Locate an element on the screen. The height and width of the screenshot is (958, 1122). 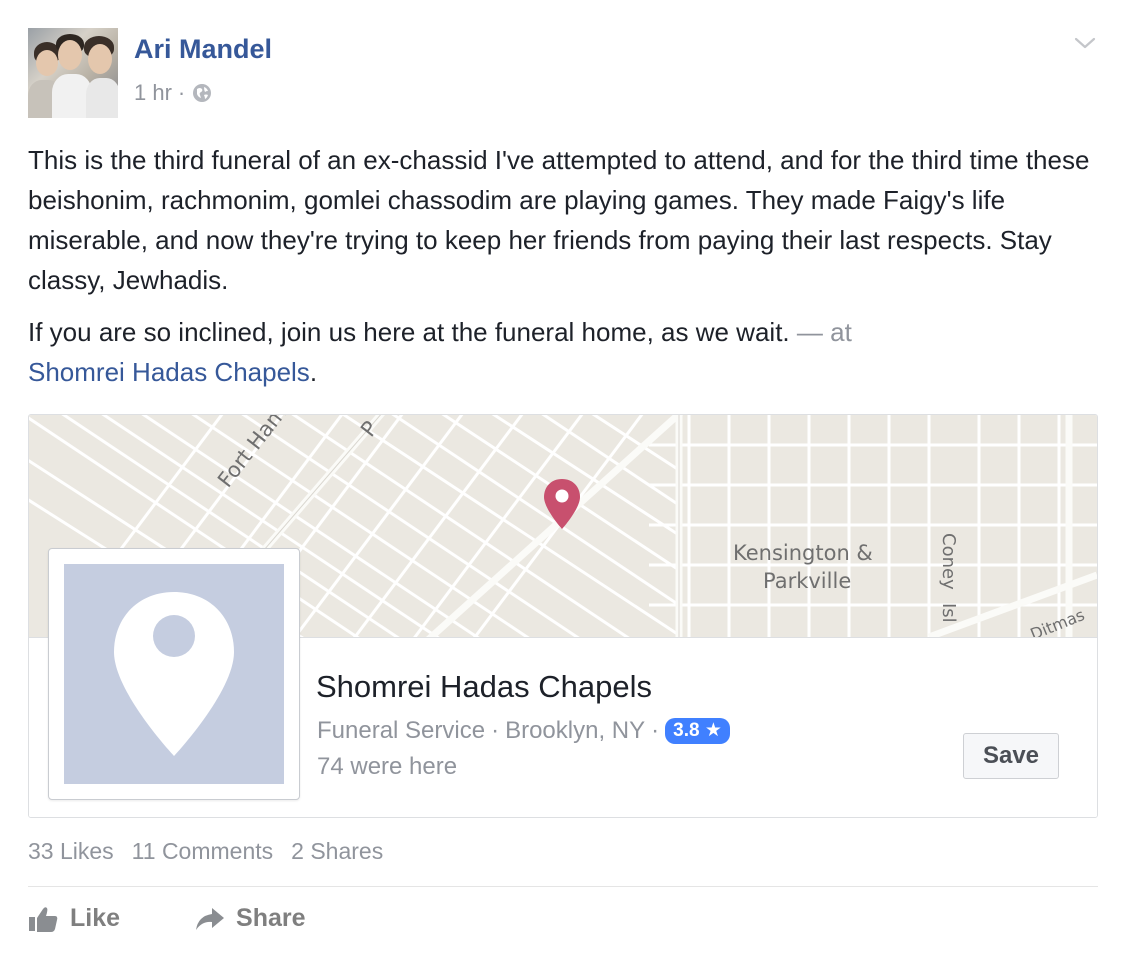
post-meta: 1 hr · is located at coordinates (173, 93).